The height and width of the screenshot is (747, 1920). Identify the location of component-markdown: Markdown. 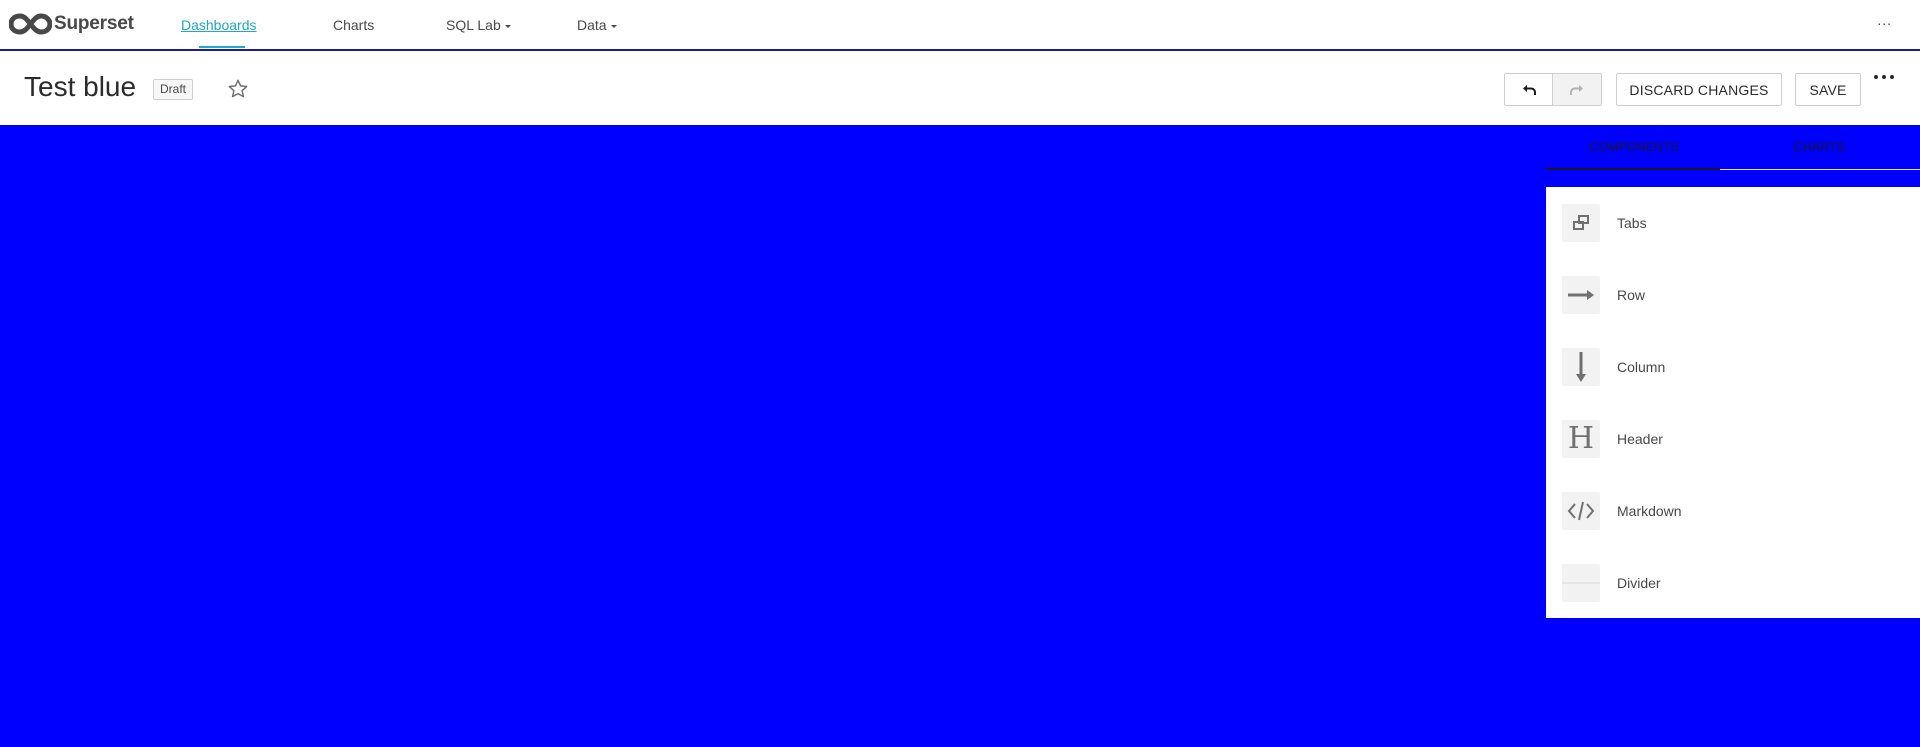
(1733, 511).